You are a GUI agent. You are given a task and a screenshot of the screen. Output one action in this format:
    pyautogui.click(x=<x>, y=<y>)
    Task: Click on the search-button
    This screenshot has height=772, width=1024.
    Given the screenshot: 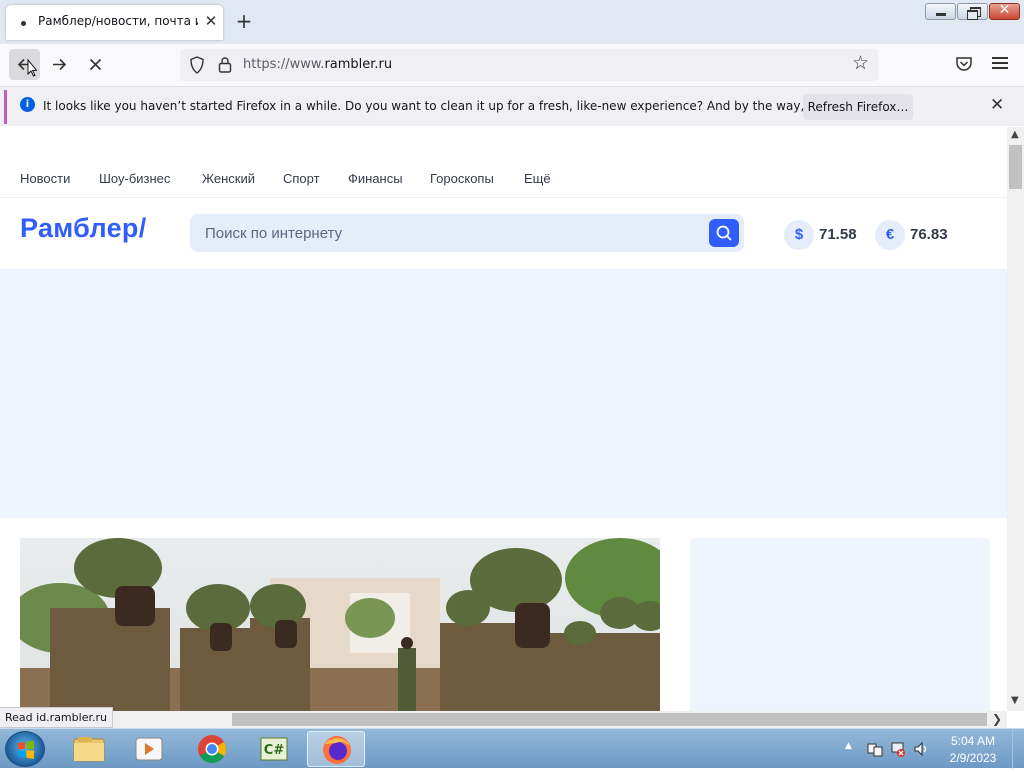 What is the action you would take?
    pyautogui.click(x=724, y=233)
    